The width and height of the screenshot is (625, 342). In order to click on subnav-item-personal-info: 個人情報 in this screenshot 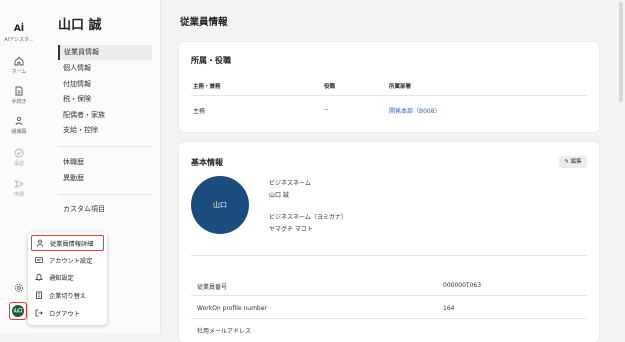, I will do `click(105, 68)`.